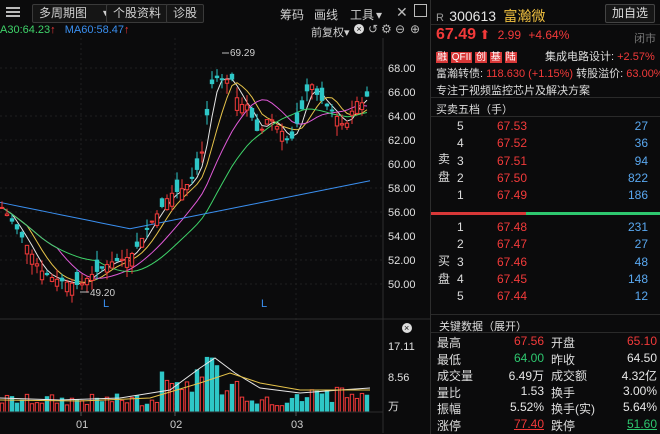 The width and height of the screenshot is (660, 434). Describe the element at coordinates (460, 74) in the screenshot. I see `convertible-label: 富瀚转债:` at that location.